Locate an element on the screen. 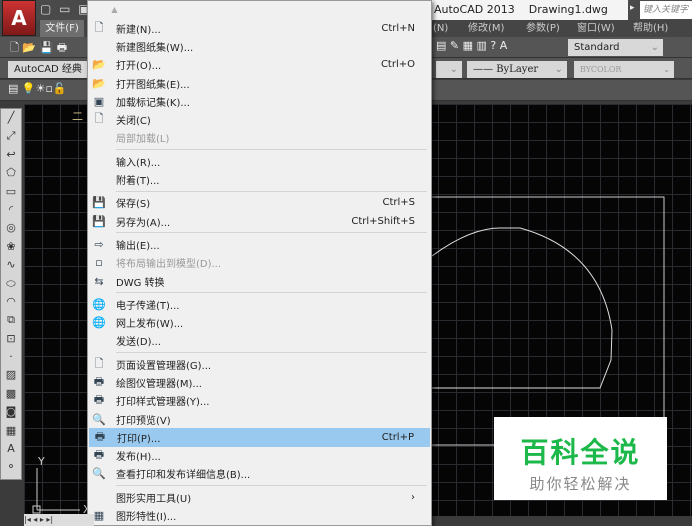 The height and width of the screenshot is (526, 692). polyline-icon: ↩ is located at coordinates (11, 155).